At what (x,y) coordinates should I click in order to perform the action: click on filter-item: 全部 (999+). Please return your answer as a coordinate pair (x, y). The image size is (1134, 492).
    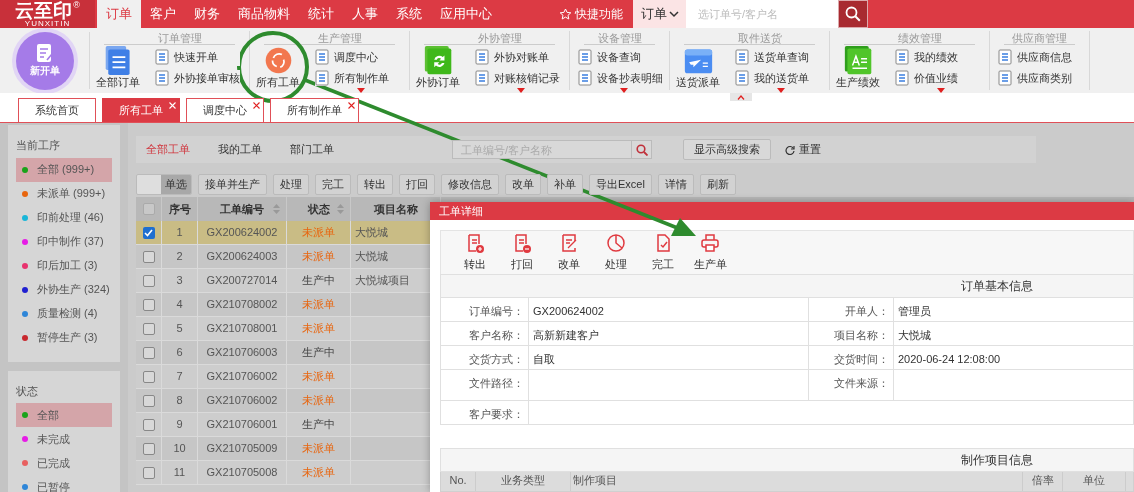
    Looking at the image, I should click on (64, 169).